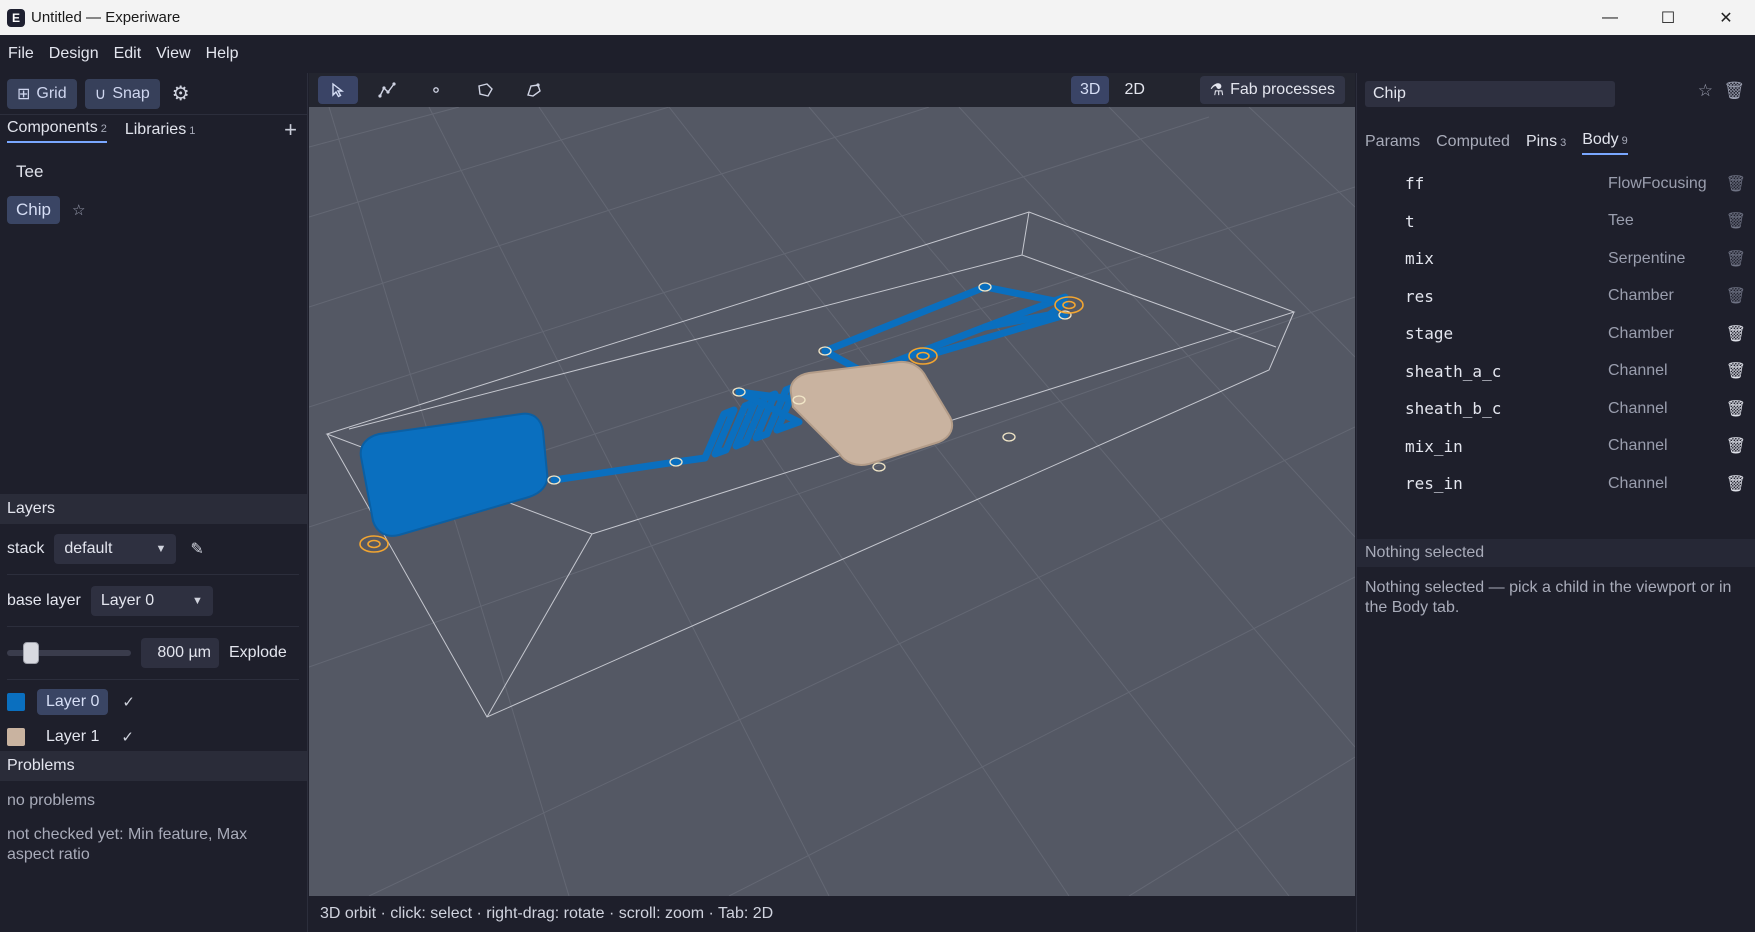  Describe the element at coordinates (832, 90) in the screenshot. I see `viewport-toolbar: 3D 2D ⚗ Fab processes` at that location.